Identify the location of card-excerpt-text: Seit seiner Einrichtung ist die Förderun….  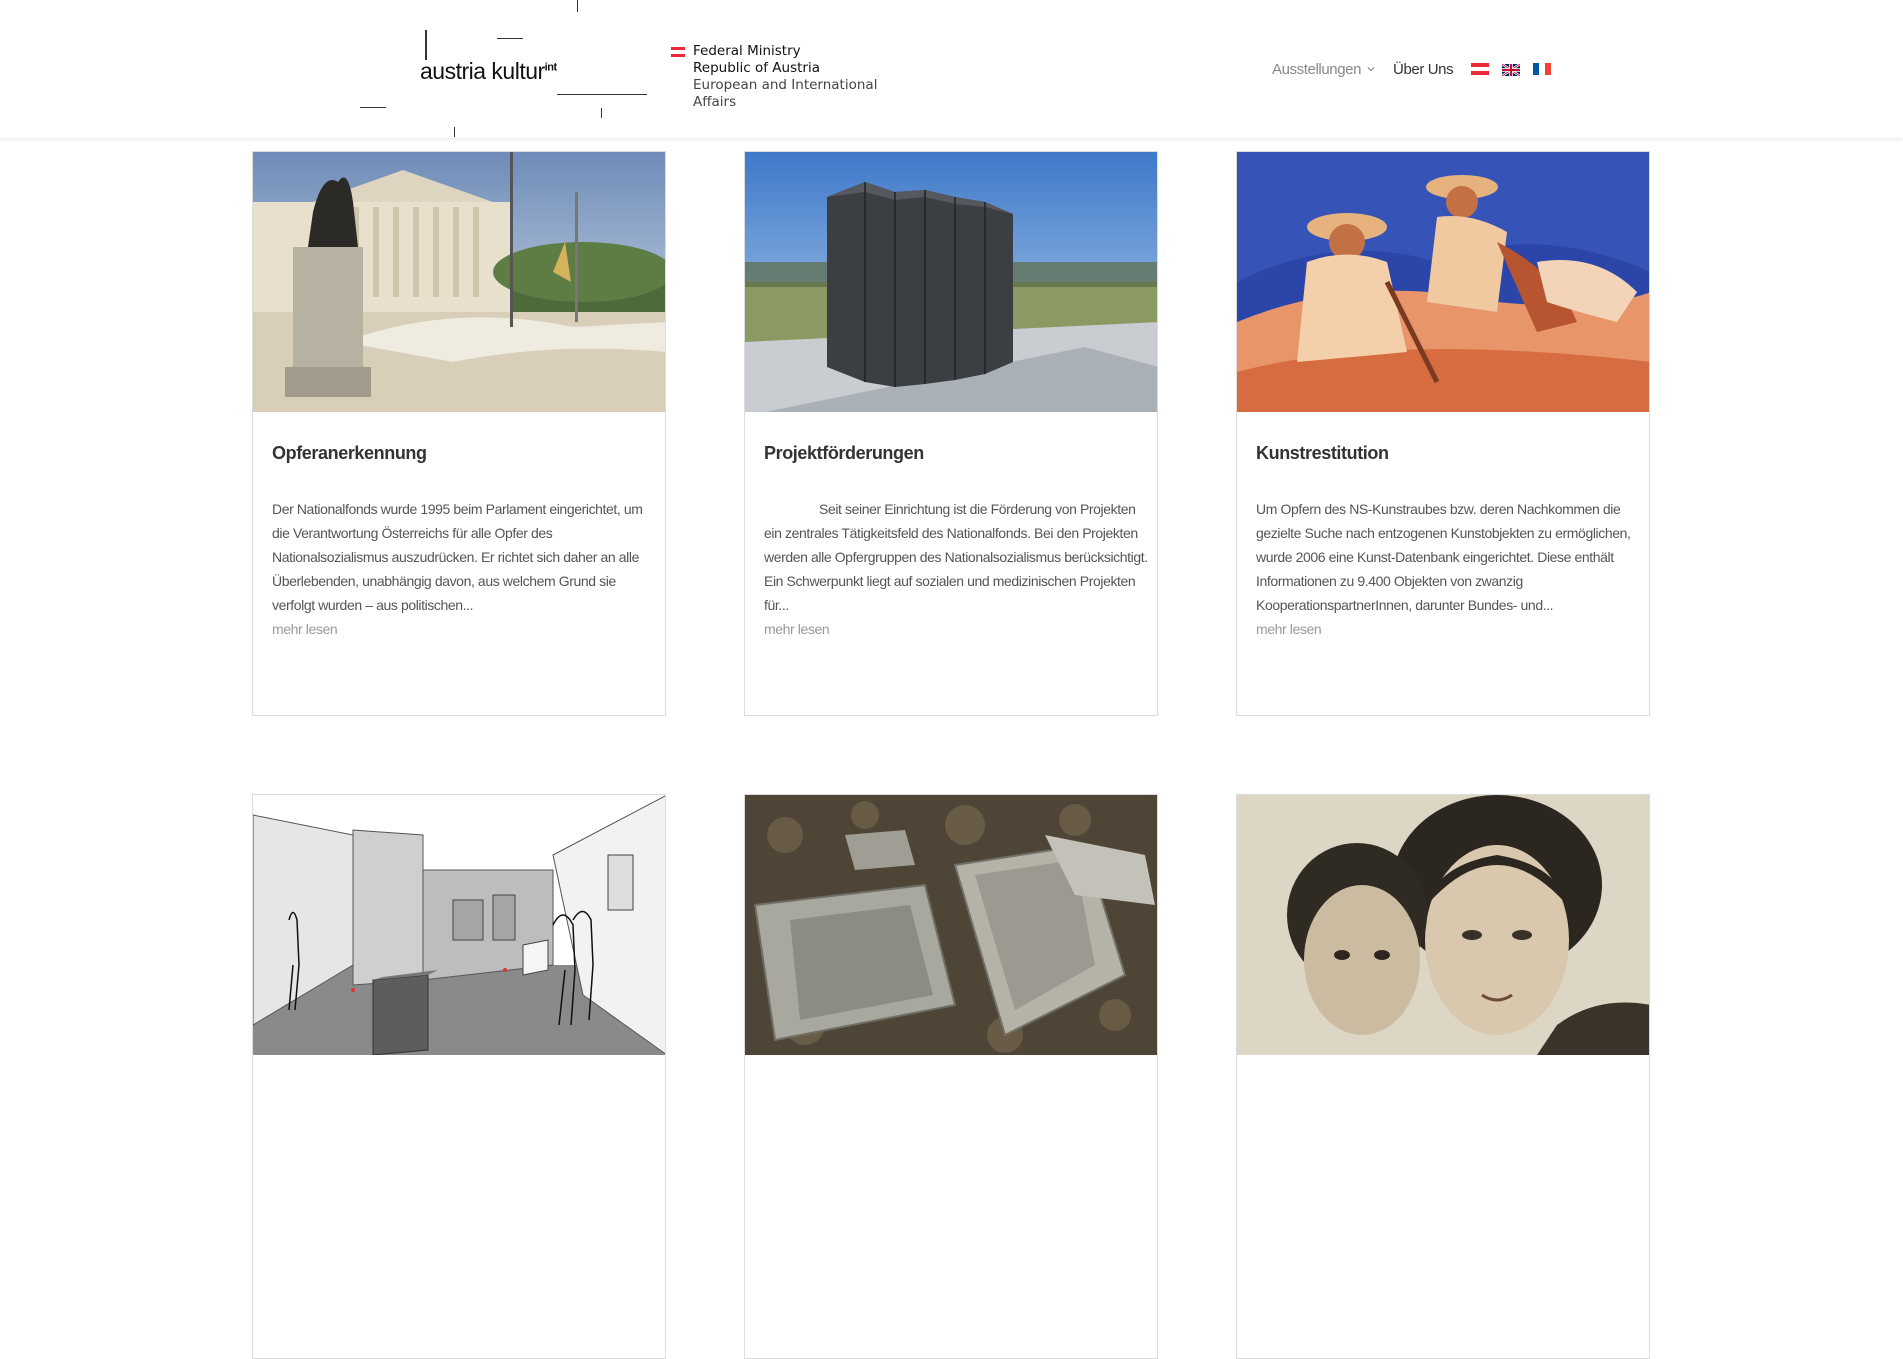
(956, 557).